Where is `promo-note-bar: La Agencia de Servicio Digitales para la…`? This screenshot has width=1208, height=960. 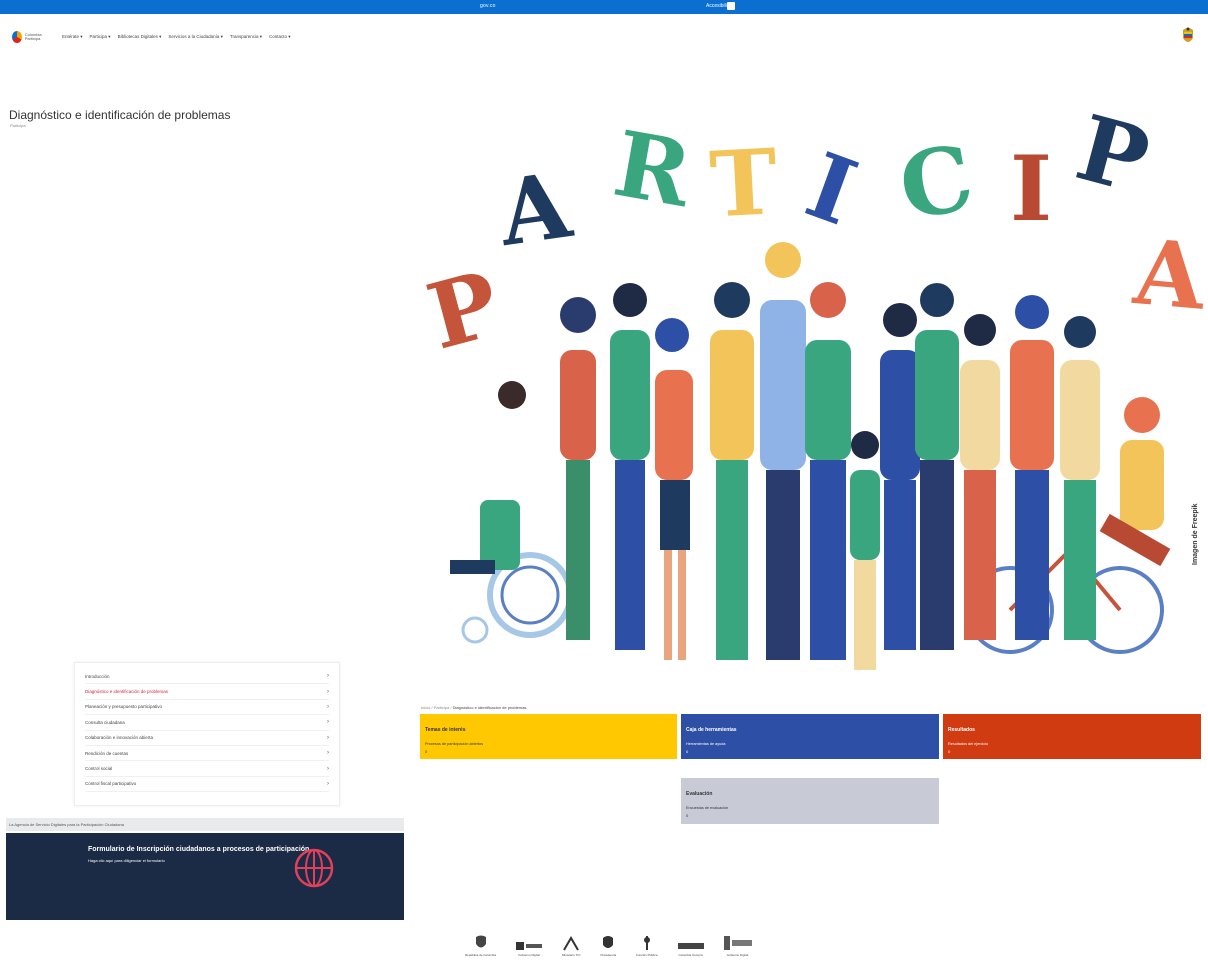
promo-note-bar: La Agencia de Servicio Digitales para la… is located at coordinates (205, 824).